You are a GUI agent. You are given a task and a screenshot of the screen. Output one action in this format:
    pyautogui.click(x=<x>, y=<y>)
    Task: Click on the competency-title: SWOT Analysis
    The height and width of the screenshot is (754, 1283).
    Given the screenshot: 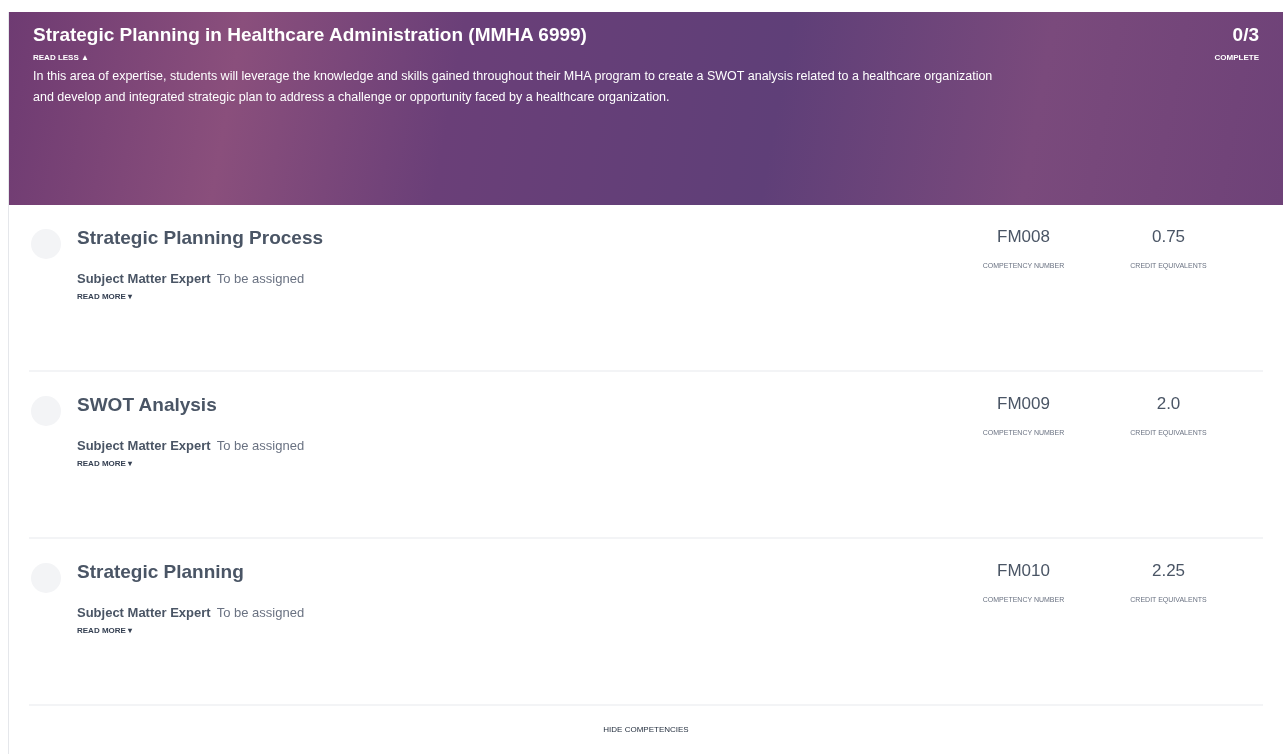 What is the action you would take?
    pyautogui.click(x=147, y=405)
    